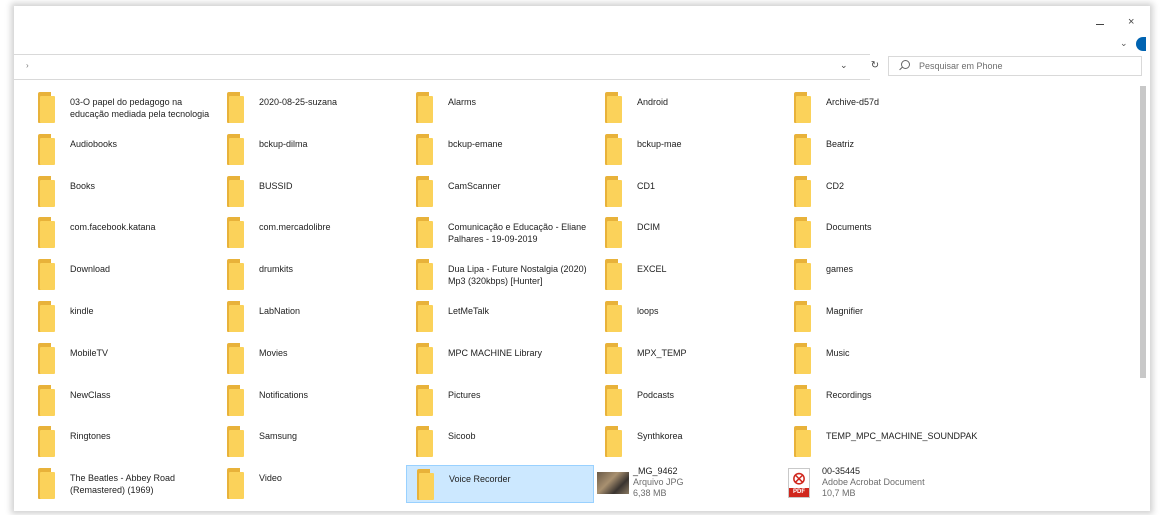  I want to click on folder-item: MPX_TEMP, so click(689, 359).